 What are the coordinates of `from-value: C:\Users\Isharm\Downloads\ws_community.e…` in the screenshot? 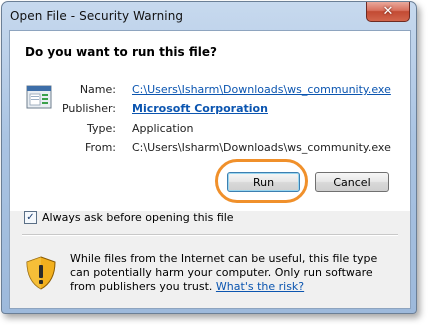 It's located at (261, 147).